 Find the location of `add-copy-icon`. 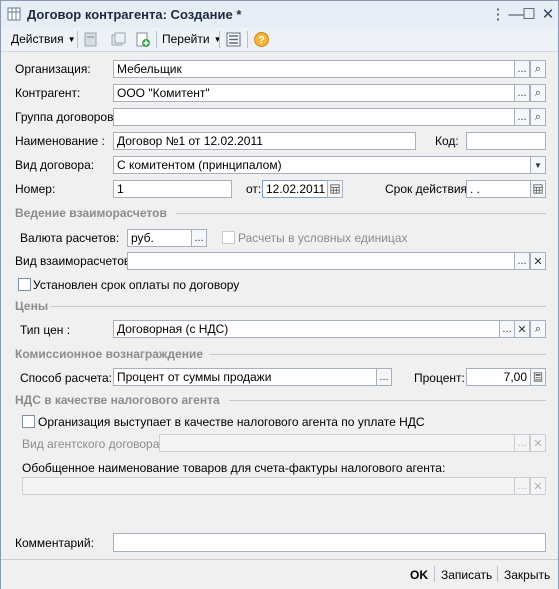

add-copy-icon is located at coordinates (142, 39).